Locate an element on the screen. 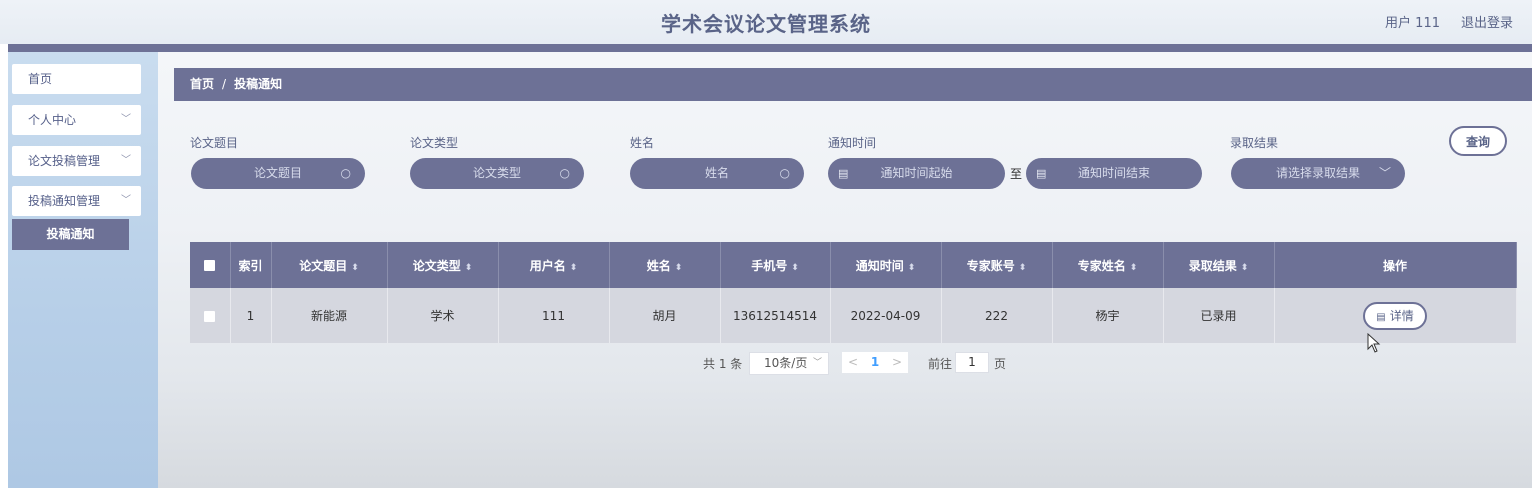 The height and width of the screenshot is (488, 1532). cell-username: 111 is located at coordinates (554, 315).